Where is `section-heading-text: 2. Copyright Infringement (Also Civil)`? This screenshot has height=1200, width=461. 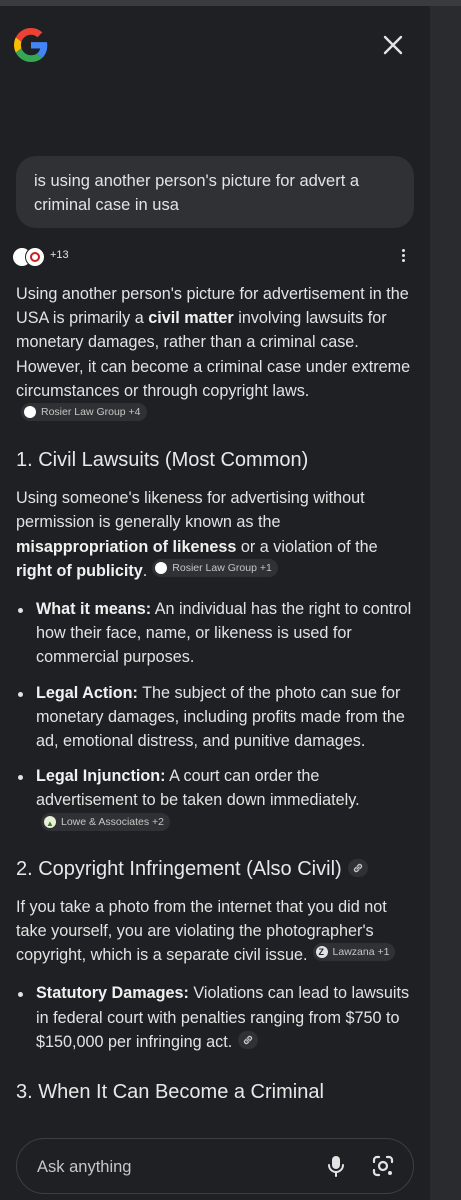
section-heading-text: 2. Copyright Infringement (Also Civil) is located at coordinates (179, 868).